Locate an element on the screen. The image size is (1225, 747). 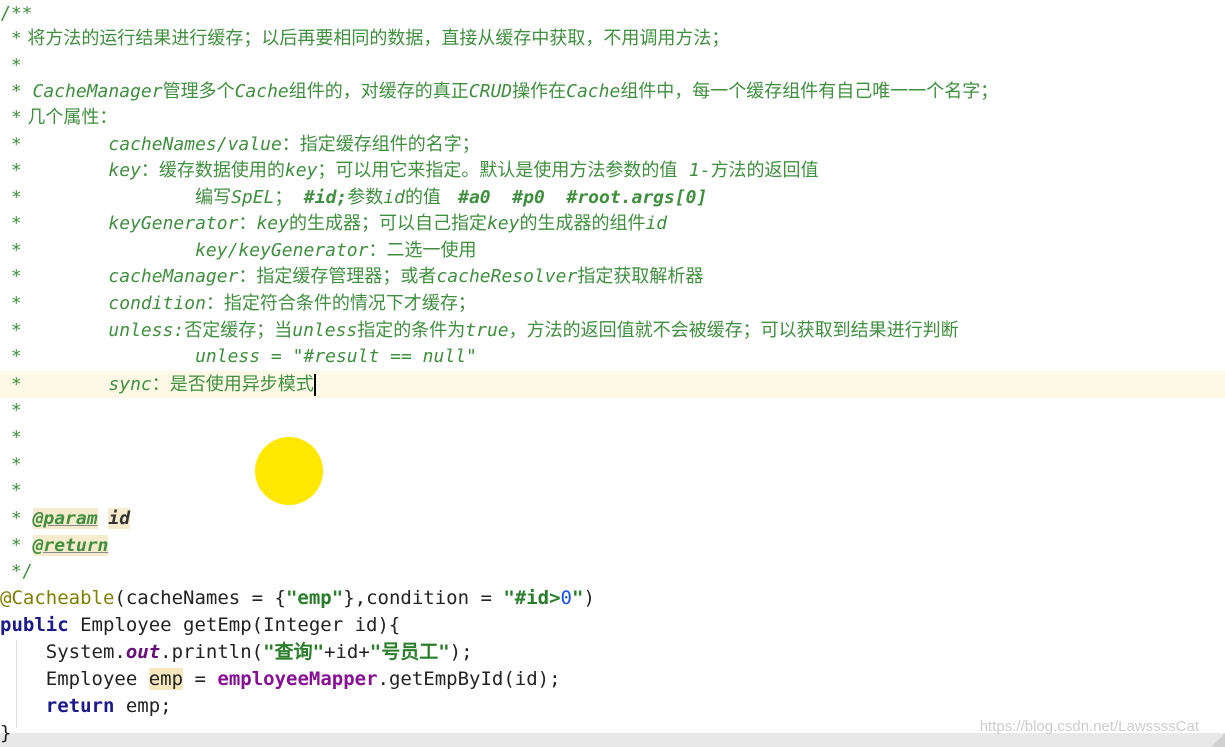
text-caret is located at coordinates (314, 385).